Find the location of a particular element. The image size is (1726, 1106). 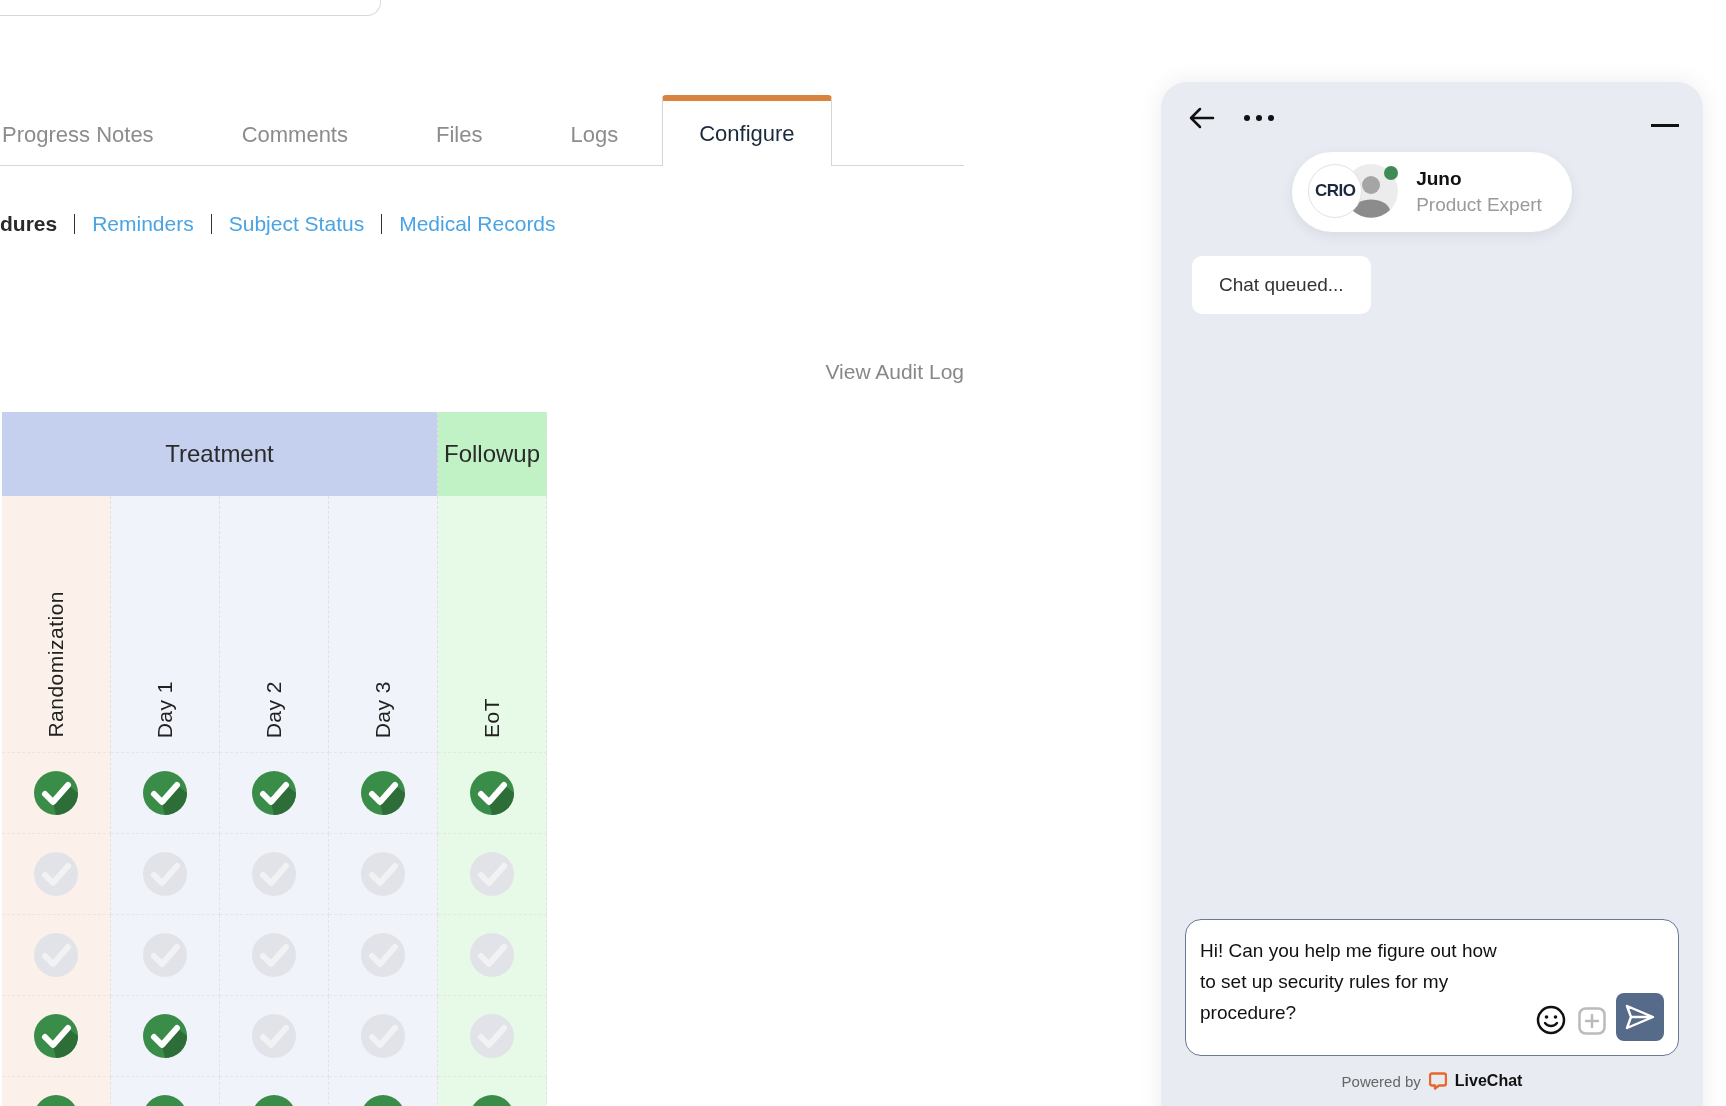

column-label: Randomization is located at coordinates (56, 664).